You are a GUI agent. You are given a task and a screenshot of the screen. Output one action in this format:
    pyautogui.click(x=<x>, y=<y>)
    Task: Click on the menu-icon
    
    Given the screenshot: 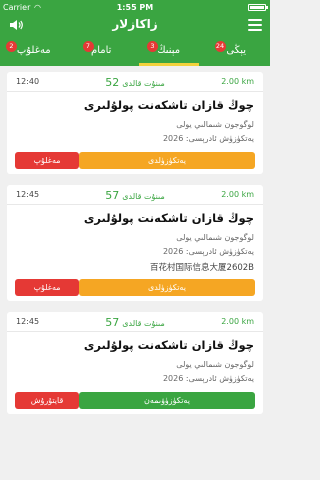 What is the action you would take?
    pyautogui.click(x=255, y=25)
    